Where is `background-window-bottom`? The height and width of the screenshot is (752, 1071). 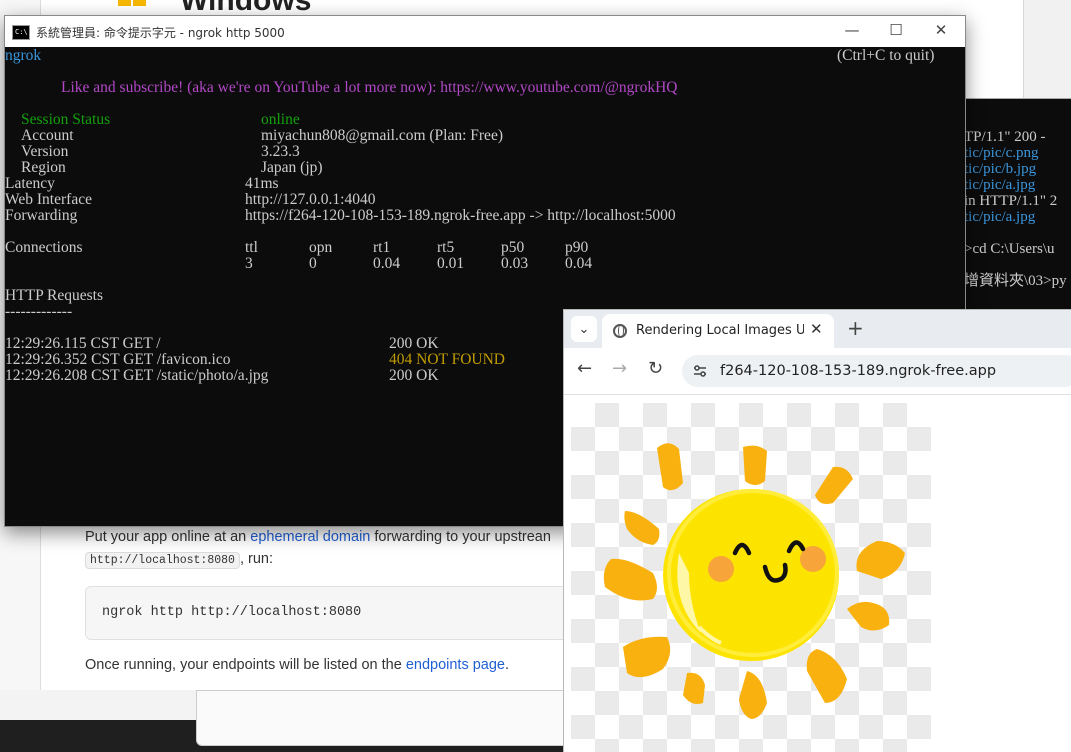
background-window-bottom is located at coordinates (387, 718).